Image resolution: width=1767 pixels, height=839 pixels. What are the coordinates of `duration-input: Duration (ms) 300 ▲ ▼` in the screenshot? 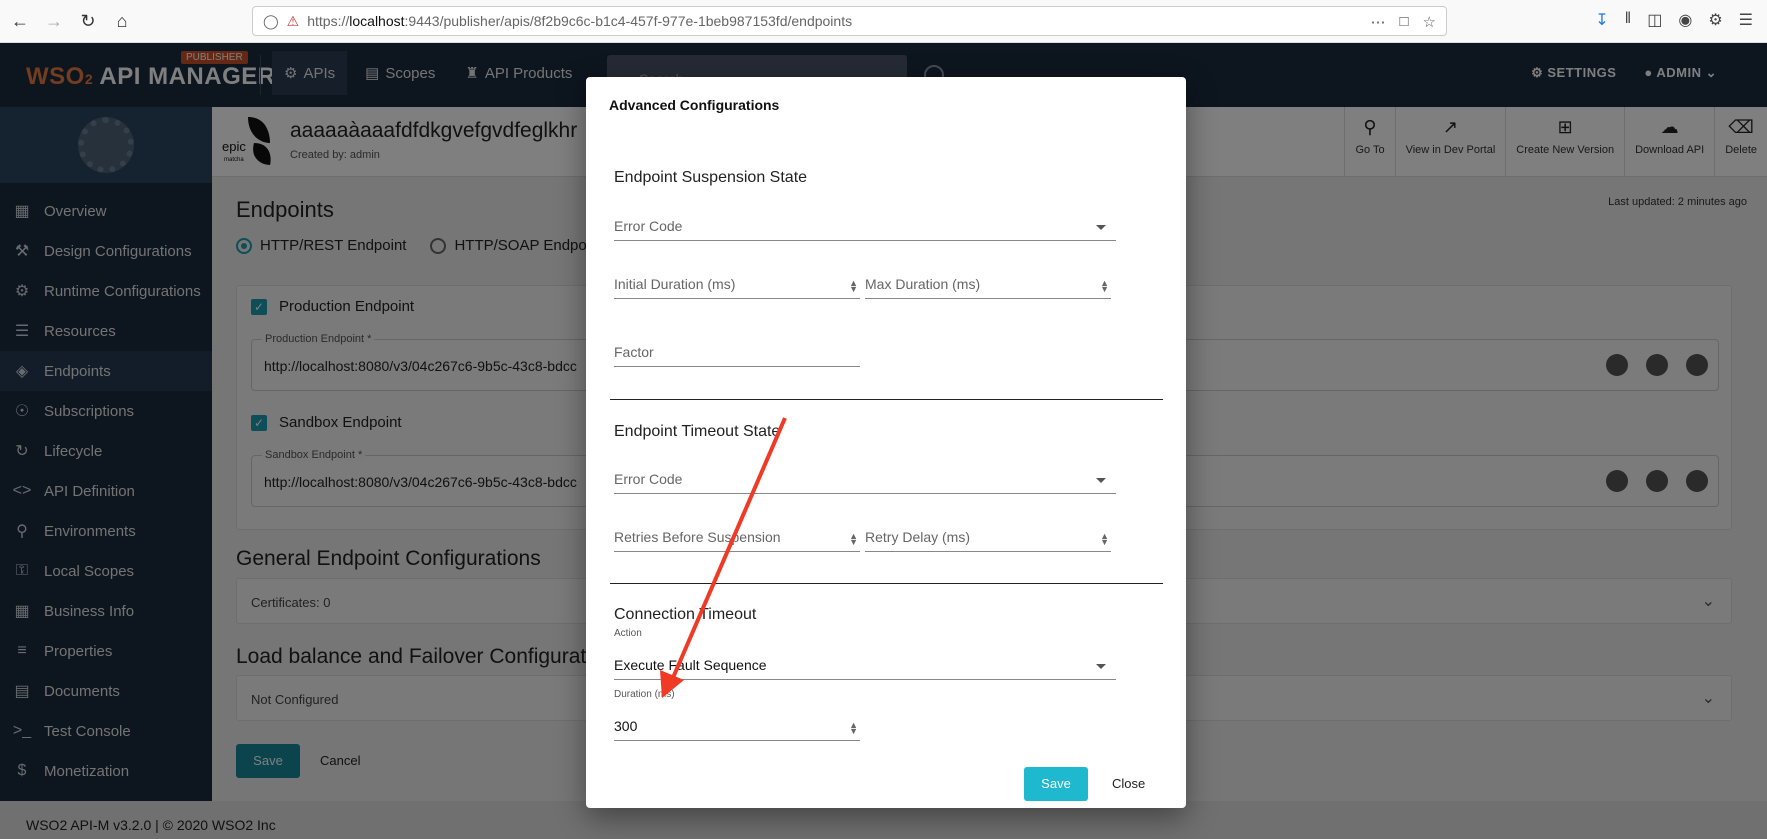 It's located at (737, 715).